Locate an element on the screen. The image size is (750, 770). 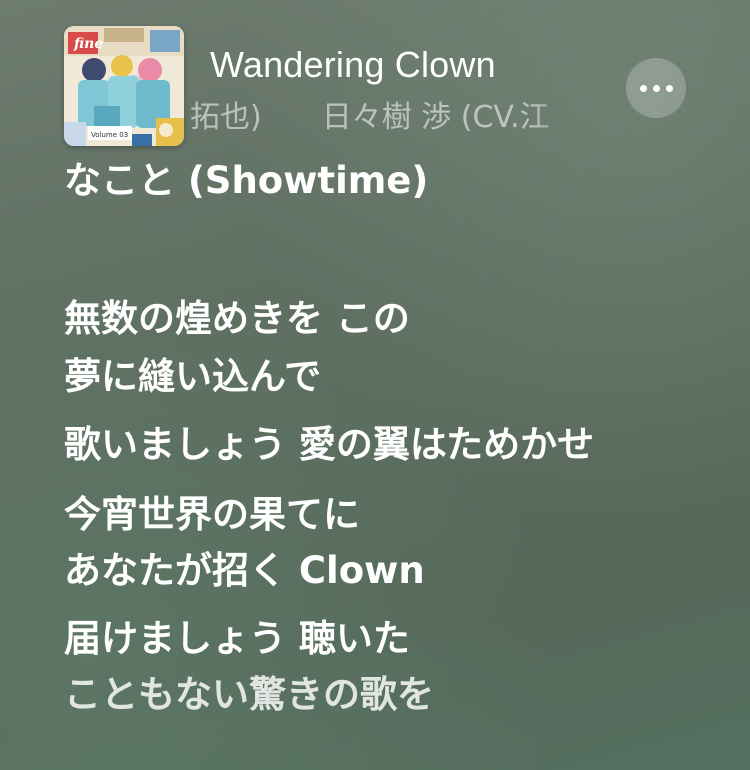
track-title: Wandering Clown is located at coordinates (353, 65).